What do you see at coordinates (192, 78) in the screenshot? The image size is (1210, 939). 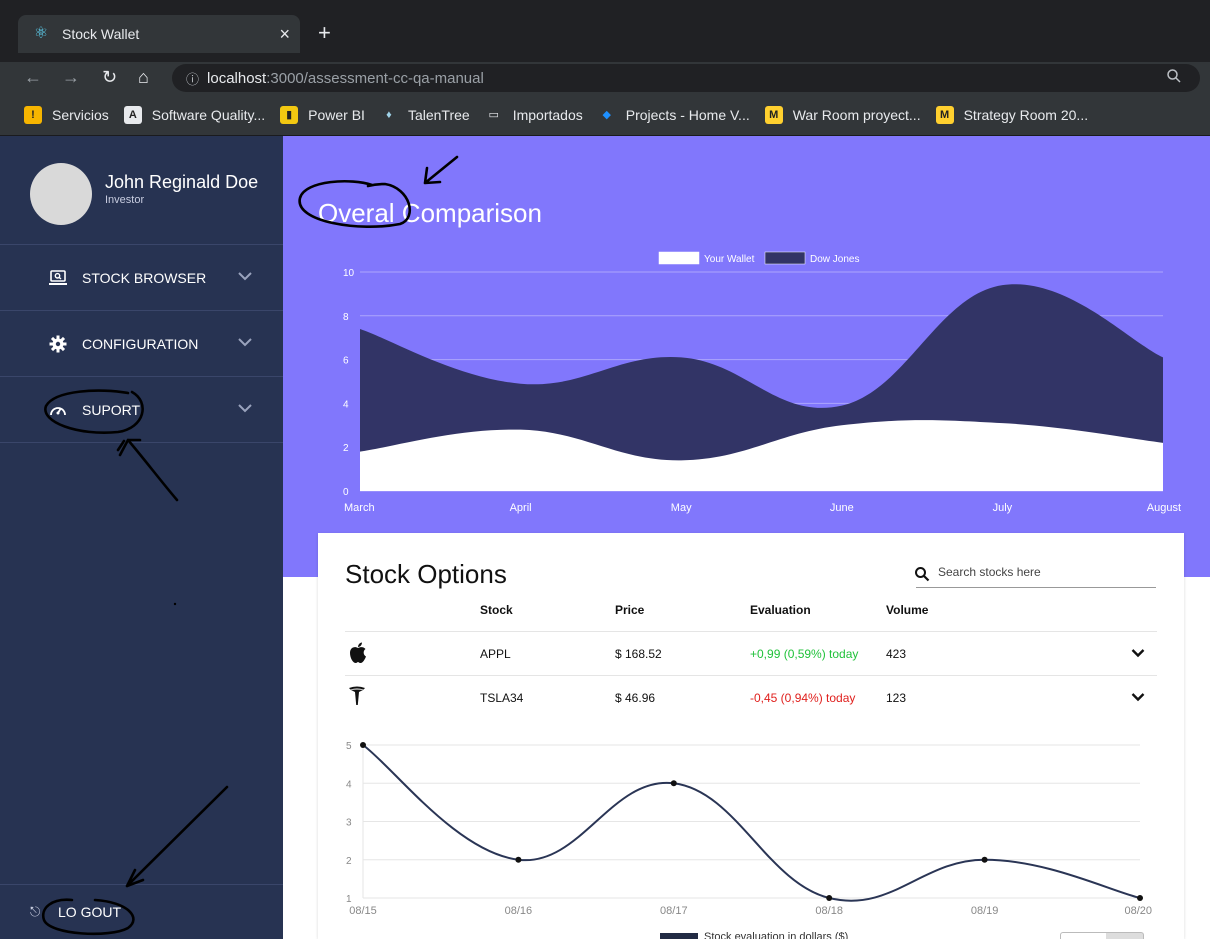 I see `info-icon: ⓘ` at bounding box center [192, 78].